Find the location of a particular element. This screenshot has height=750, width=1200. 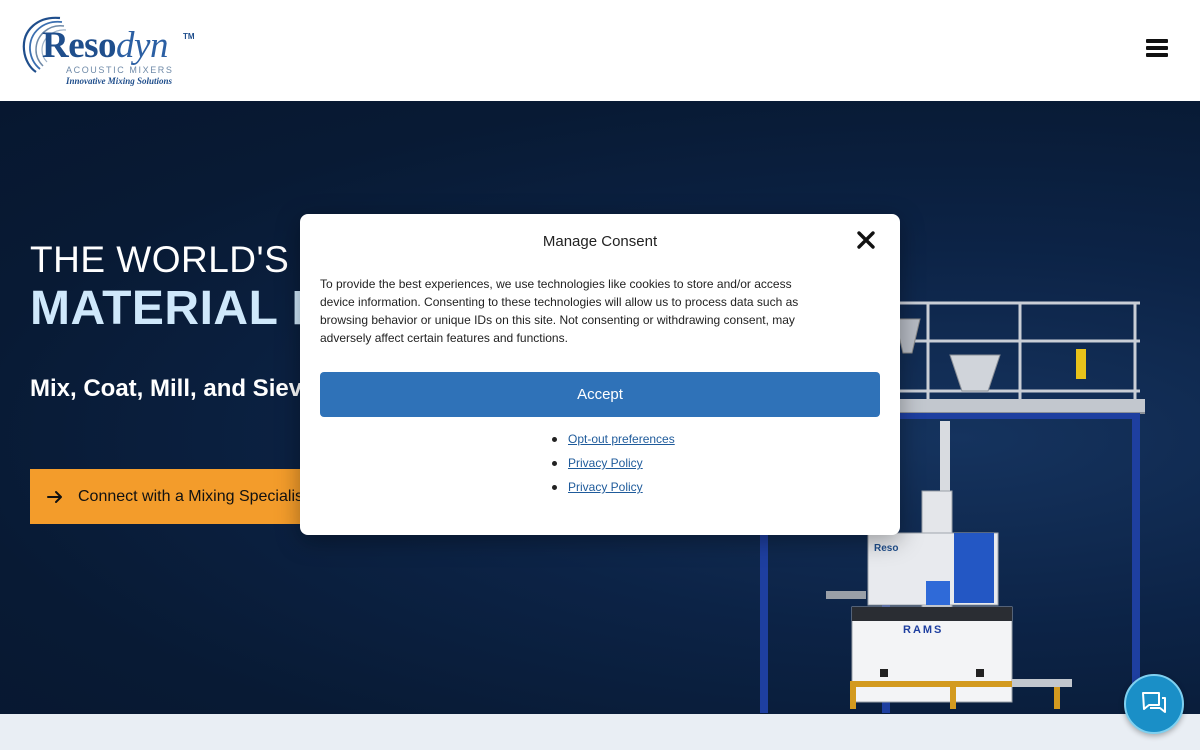

hamburger-menu-icon is located at coordinates (1157, 50).